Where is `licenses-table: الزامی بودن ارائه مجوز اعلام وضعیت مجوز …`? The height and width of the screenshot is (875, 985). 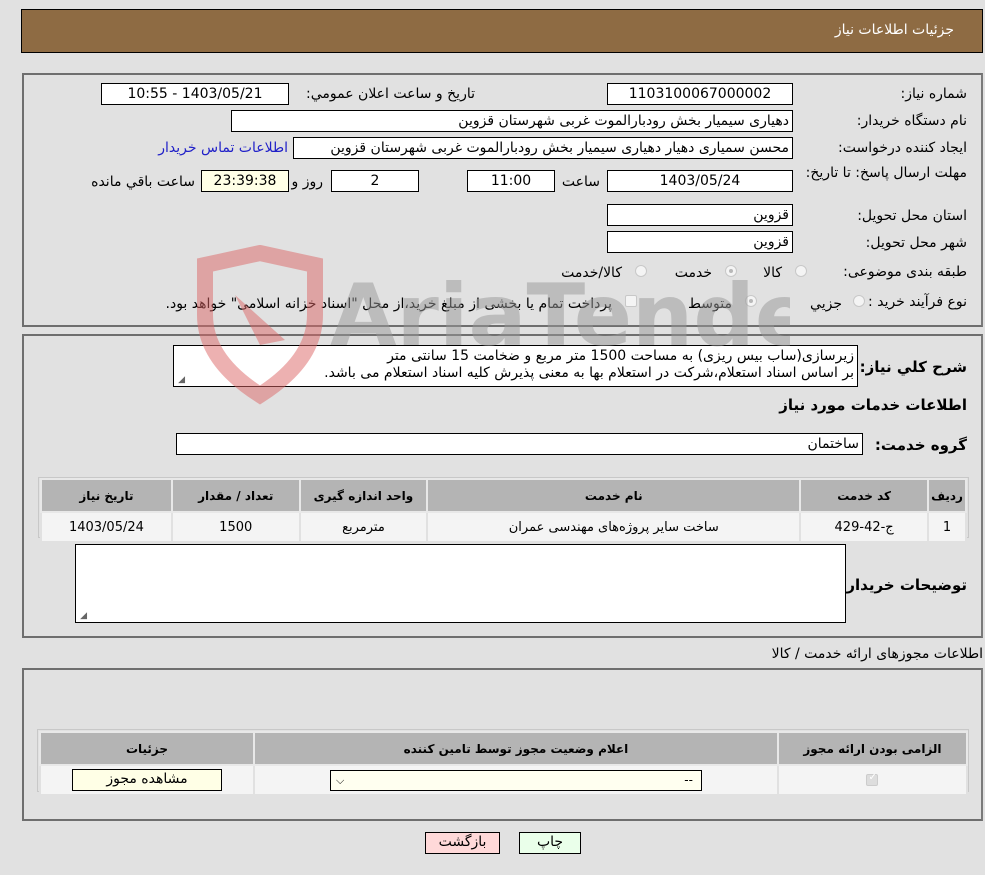
licenses-table: الزامی بودن ارائه مجوز اعلام وضعیت مجوز … is located at coordinates (504, 763).